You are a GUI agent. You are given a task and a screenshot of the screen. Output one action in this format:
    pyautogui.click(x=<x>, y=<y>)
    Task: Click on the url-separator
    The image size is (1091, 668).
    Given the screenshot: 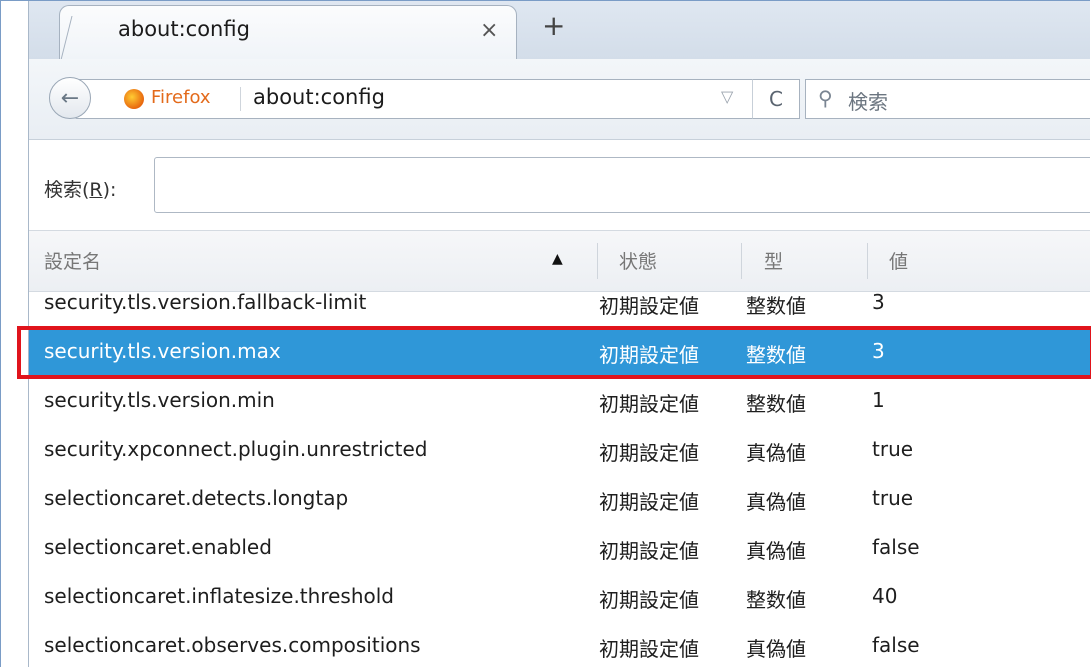 What is the action you would take?
    pyautogui.click(x=240, y=99)
    